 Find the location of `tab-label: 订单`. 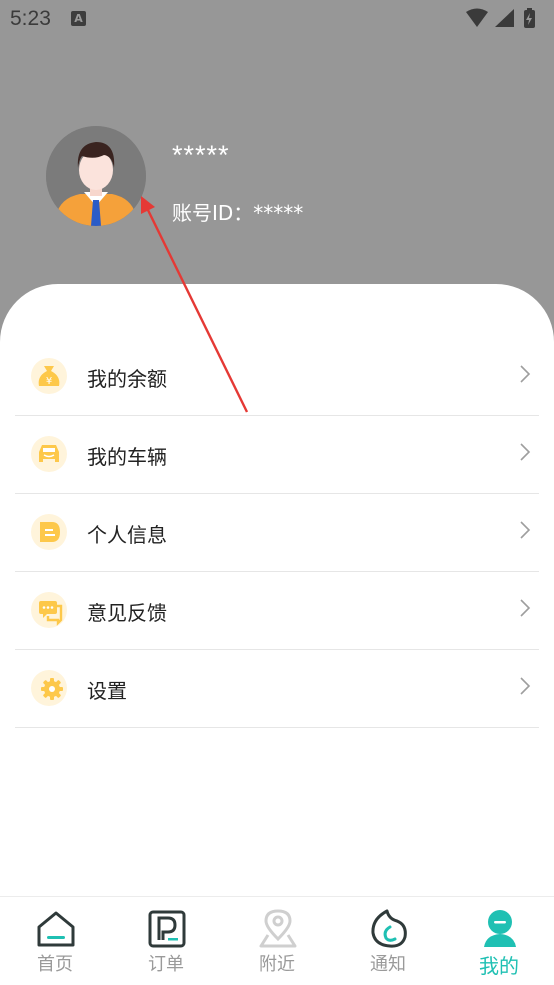

tab-label: 订单 is located at coordinates (166, 964).